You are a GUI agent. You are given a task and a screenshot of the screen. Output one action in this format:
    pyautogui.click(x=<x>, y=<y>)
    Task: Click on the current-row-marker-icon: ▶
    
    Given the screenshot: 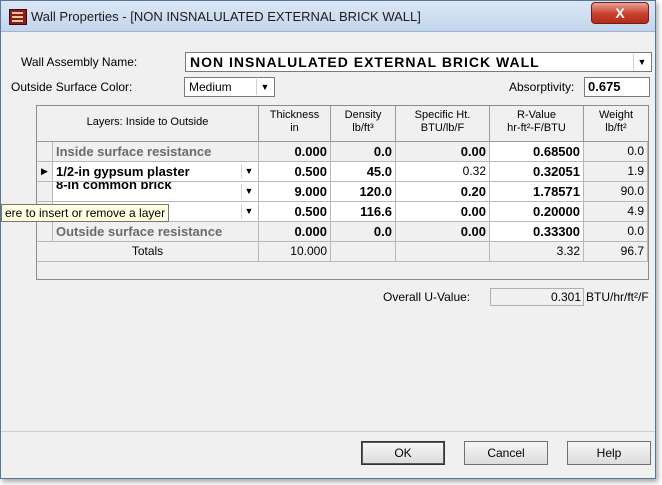 What is the action you would take?
    pyautogui.click(x=45, y=172)
    